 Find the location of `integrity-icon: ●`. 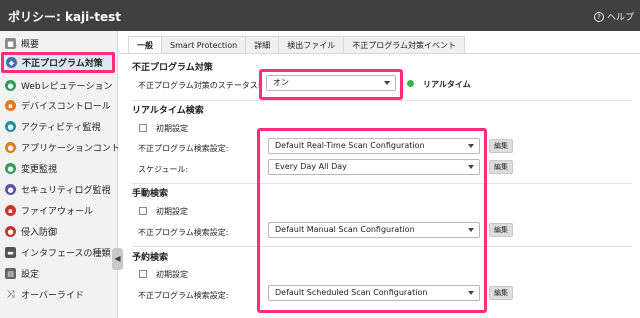

integrity-icon: ● is located at coordinates (10, 168).